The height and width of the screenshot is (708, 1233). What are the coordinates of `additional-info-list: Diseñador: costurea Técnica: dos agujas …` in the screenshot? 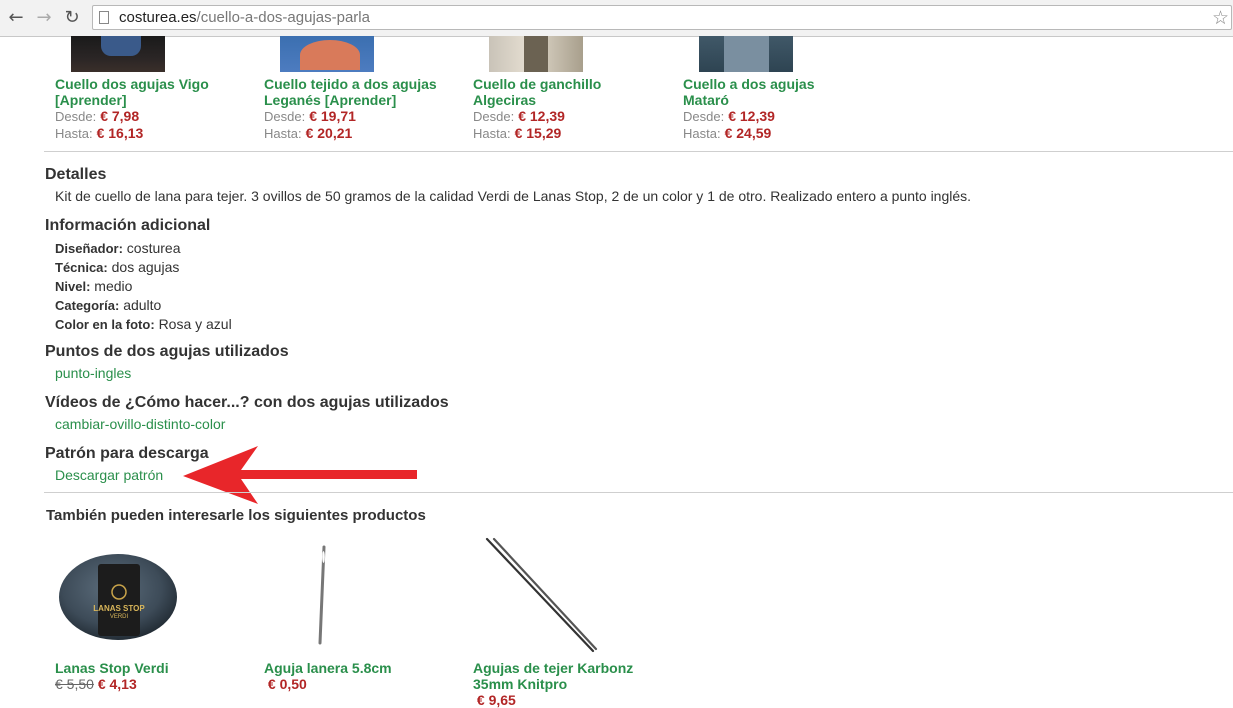 It's located at (143, 286).